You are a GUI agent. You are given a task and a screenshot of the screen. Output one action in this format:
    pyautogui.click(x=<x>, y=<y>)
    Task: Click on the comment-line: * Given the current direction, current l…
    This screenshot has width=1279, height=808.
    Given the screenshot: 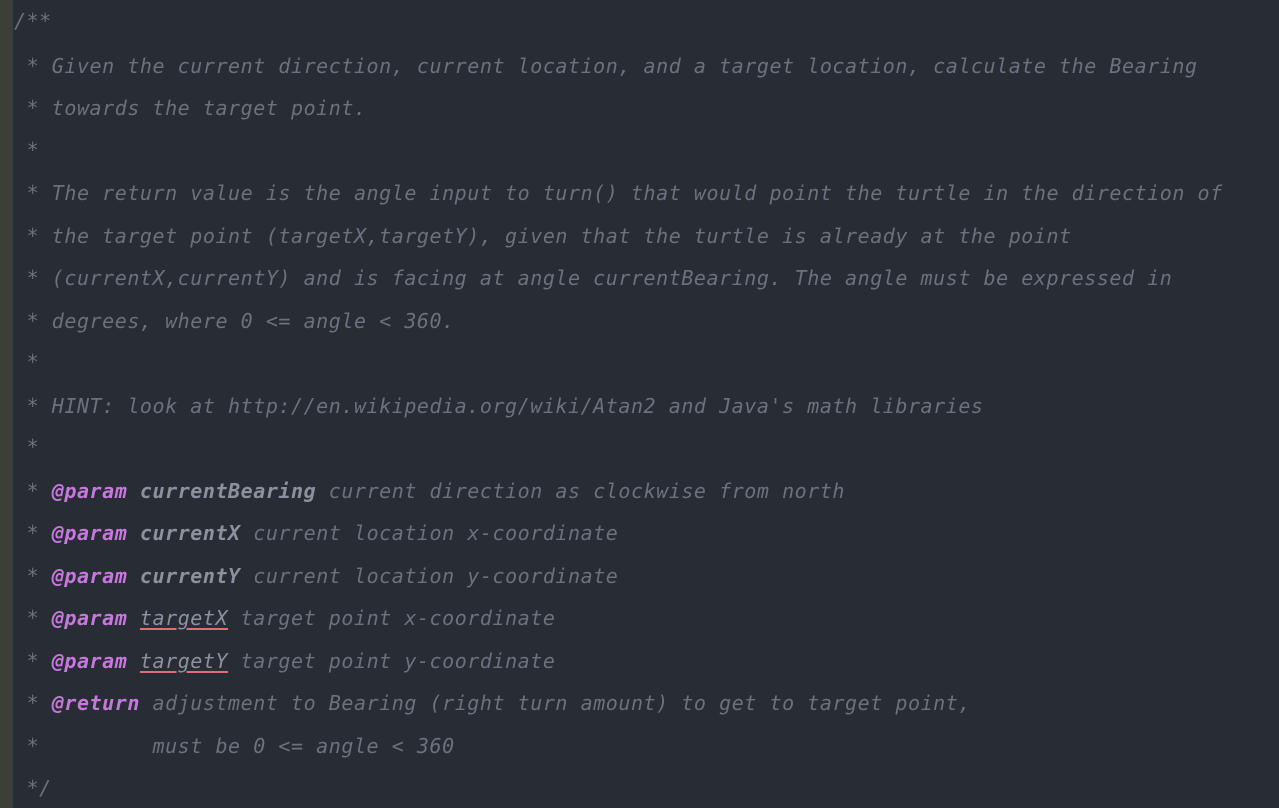 What is the action you would take?
    pyautogui.click(x=606, y=66)
    